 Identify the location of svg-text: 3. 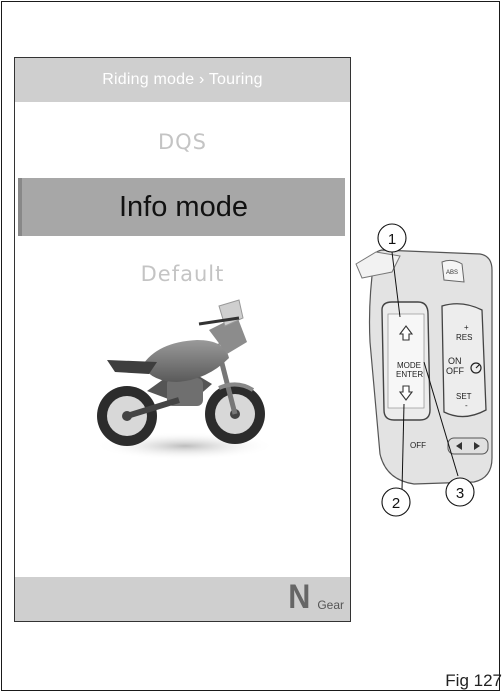
(460, 493).